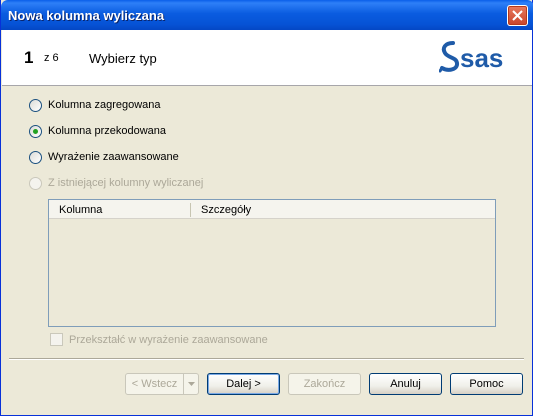 This screenshot has height=416, width=533. What do you see at coordinates (190, 210) in the screenshot?
I see `column-separator` at bounding box center [190, 210].